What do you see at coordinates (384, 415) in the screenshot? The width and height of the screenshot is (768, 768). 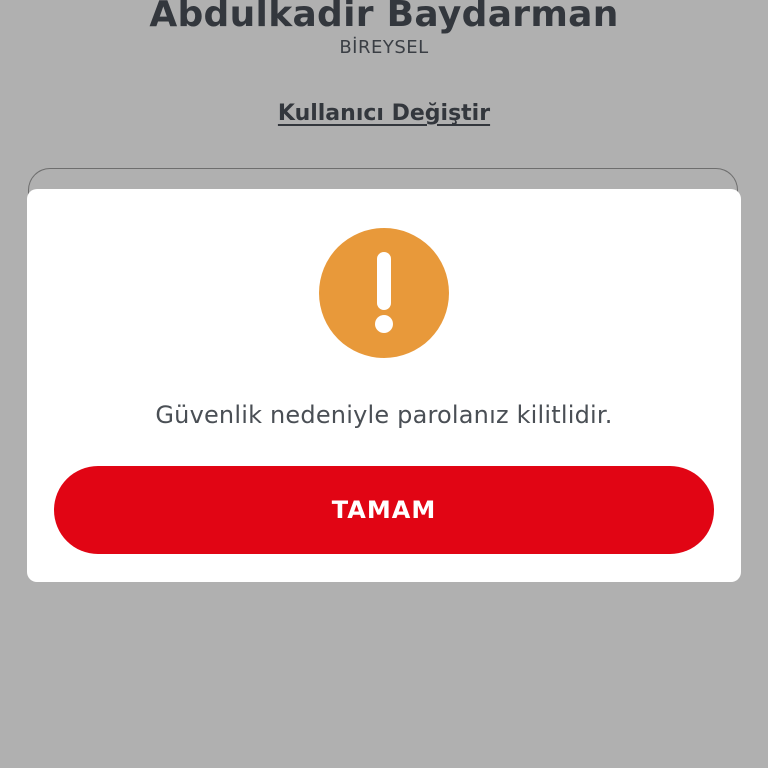 I see `dialog-message: Güvenlik nedeniyle parolanız kilitlidir.` at bounding box center [384, 415].